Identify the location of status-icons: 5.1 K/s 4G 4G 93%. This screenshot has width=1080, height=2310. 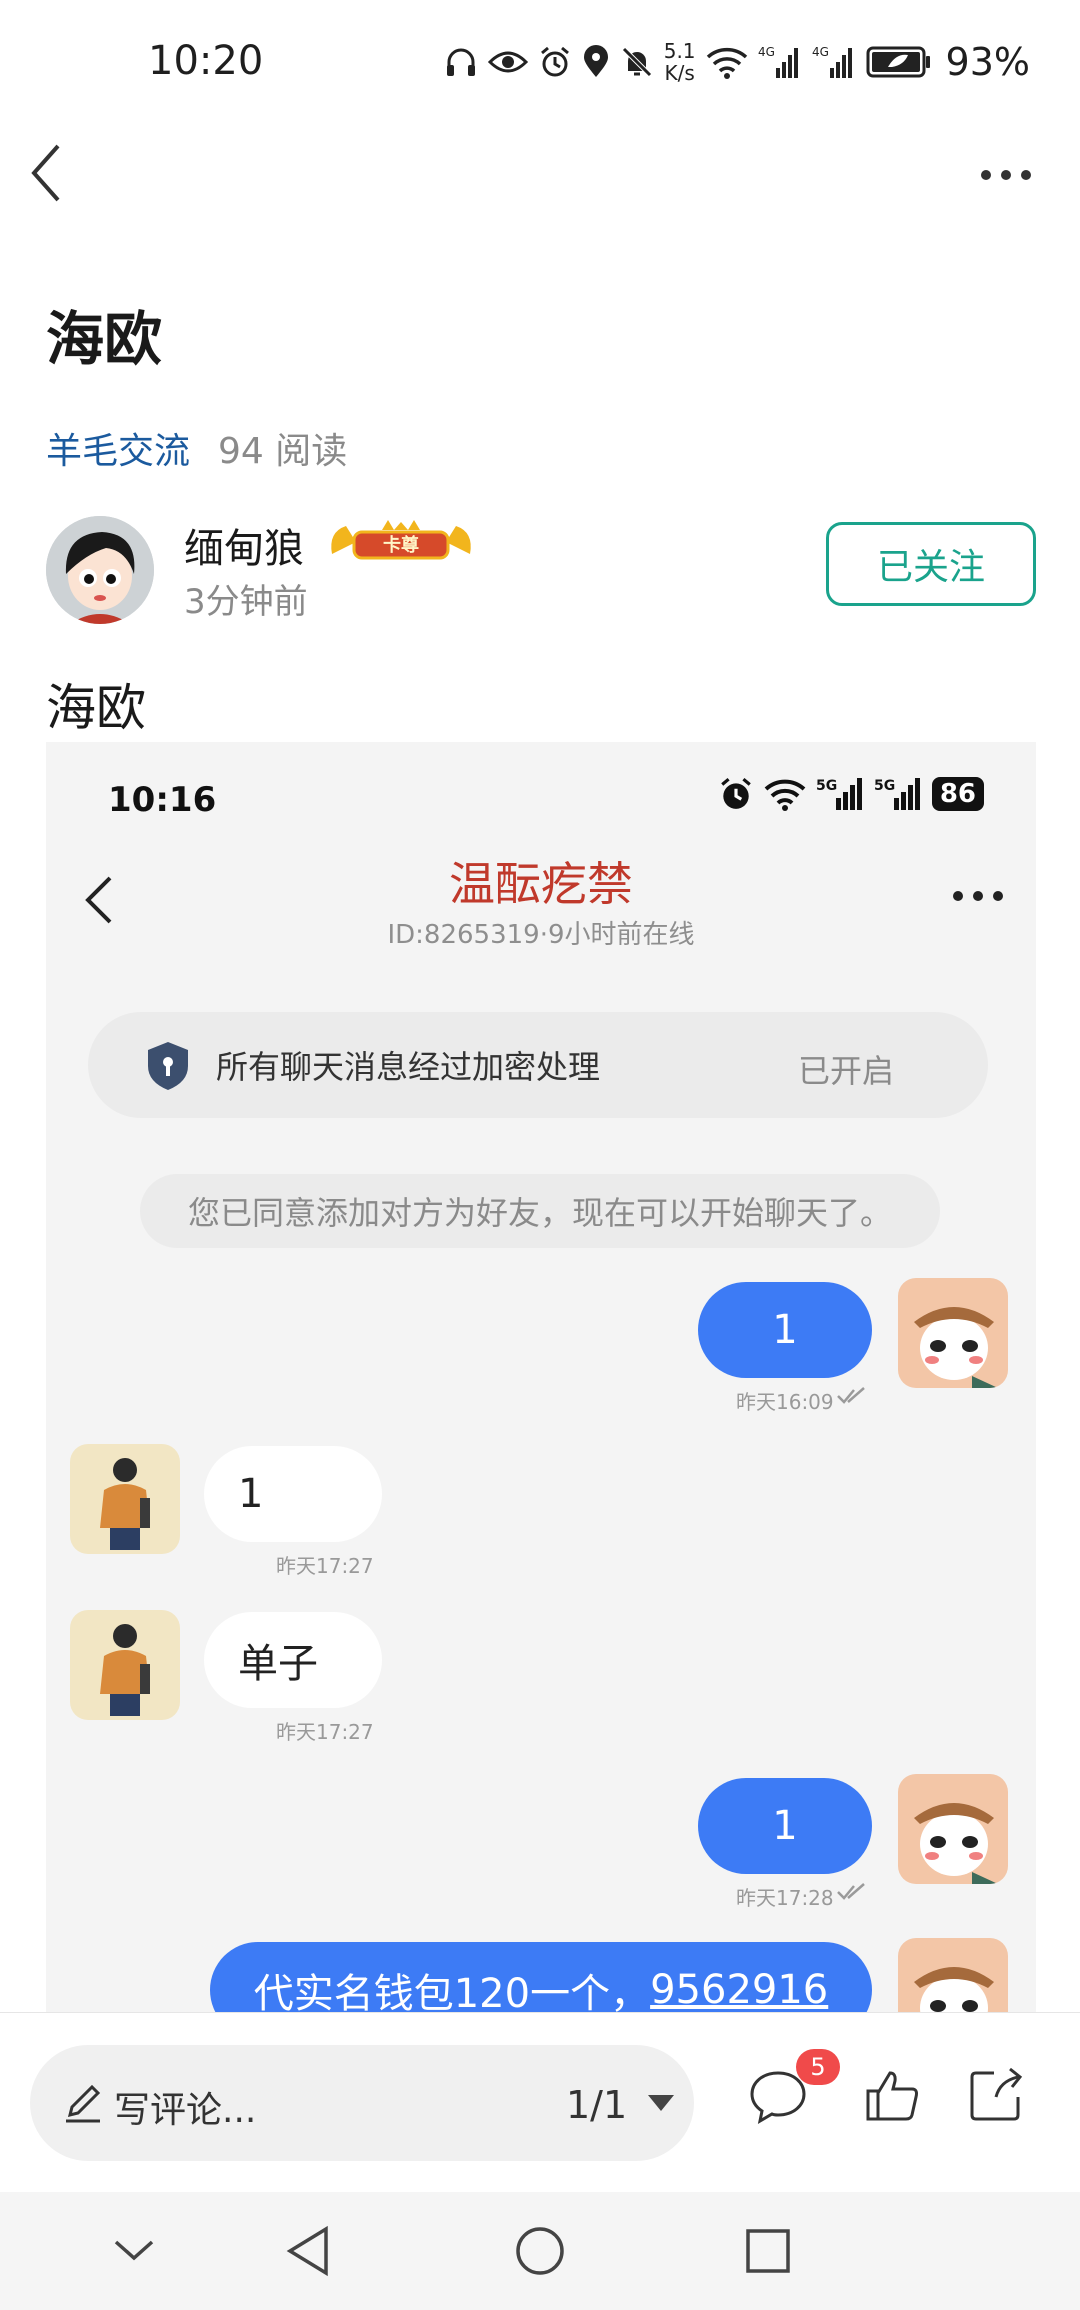
(737, 62).